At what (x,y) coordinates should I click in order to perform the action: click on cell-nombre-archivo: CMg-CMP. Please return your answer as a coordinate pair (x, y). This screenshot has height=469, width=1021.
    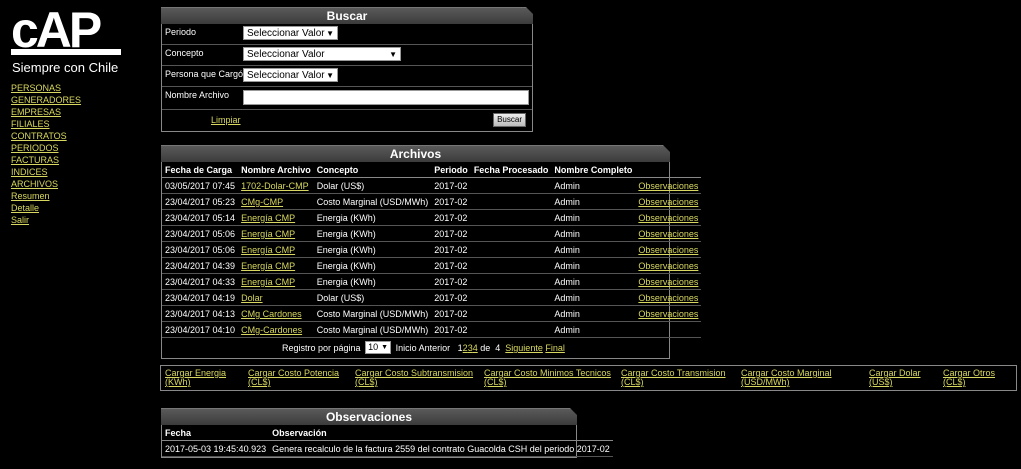
    Looking at the image, I should click on (276, 201).